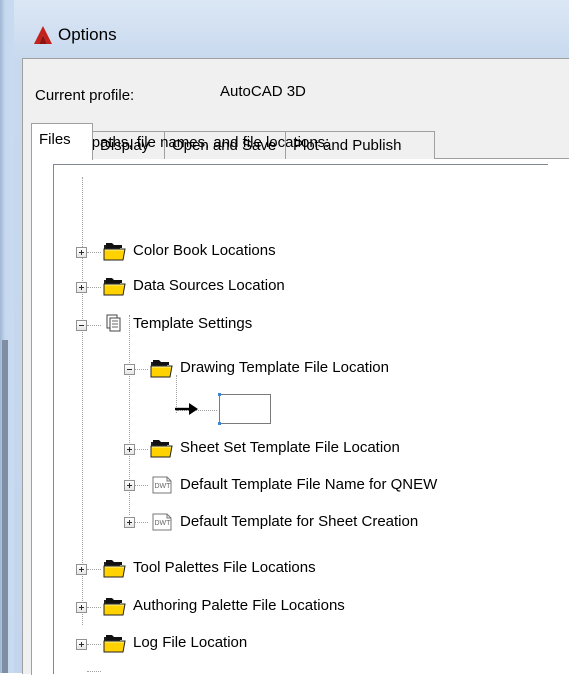 Image resolution: width=569 pixels, height=675 pixels. What do you see at coordinates (113, 323) in the screenshot?
I see `documents-icon` at bounding box center [113, 323].